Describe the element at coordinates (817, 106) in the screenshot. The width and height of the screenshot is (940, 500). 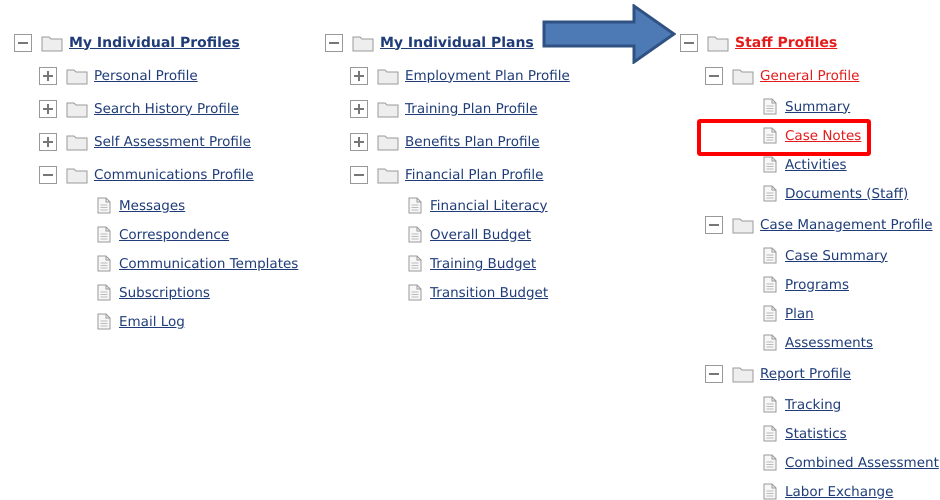
I see `tree-link: Summary` at that location.